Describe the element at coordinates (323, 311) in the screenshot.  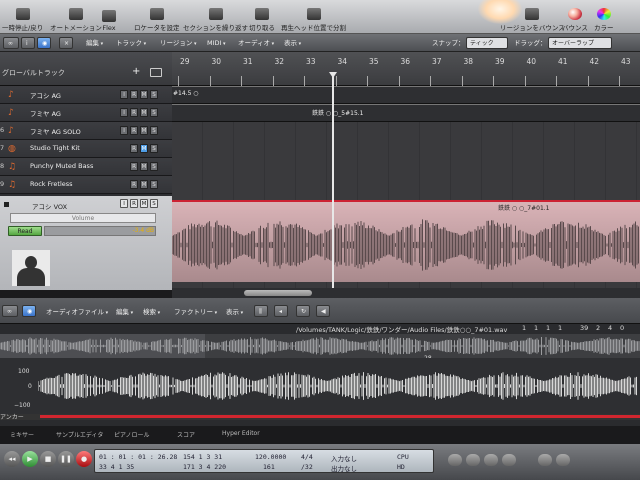
I see `speaker-icon: ◀` at that location.